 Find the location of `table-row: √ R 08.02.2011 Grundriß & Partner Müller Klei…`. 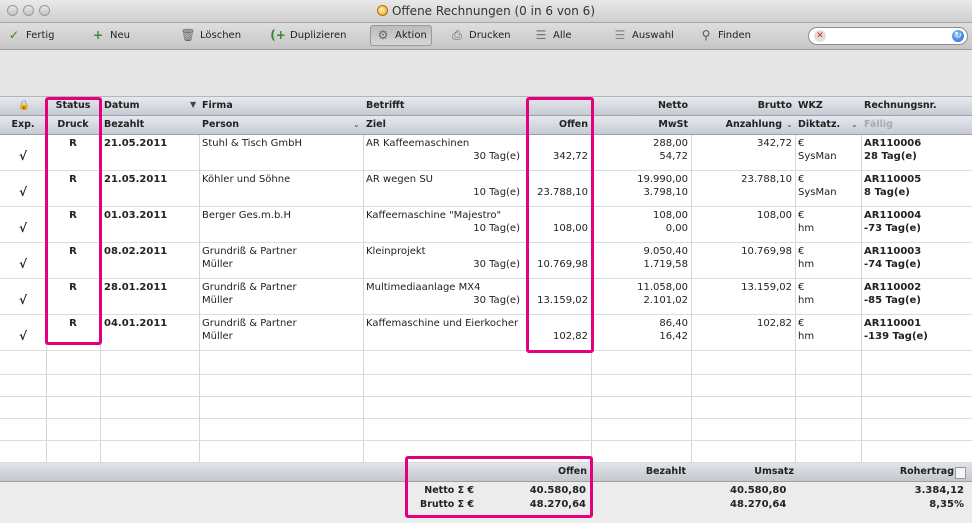

table-row: √ R 08.02.2011 Grundriß & Partner Müller Klei… is located at coordinates (486, 261).